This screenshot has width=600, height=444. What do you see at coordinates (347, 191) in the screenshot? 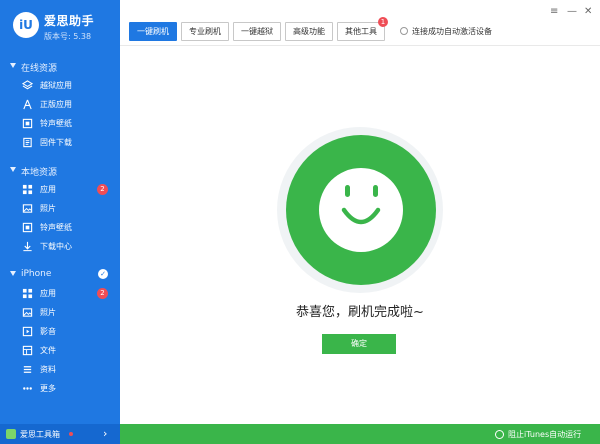
I see `smiley-left-eye` at bounding box center [347, 191].